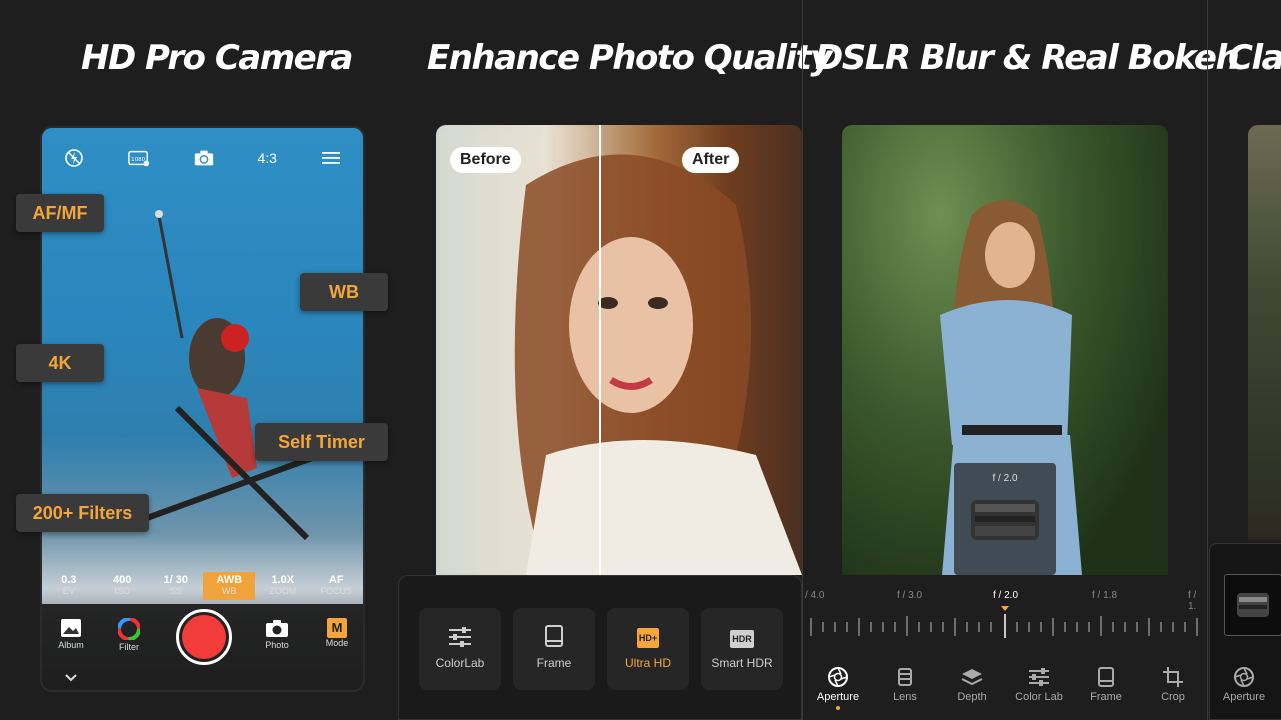 The height and width of the screenshot is (720, 1281). I want to click on chevron-down-icon, so click(71, 678).